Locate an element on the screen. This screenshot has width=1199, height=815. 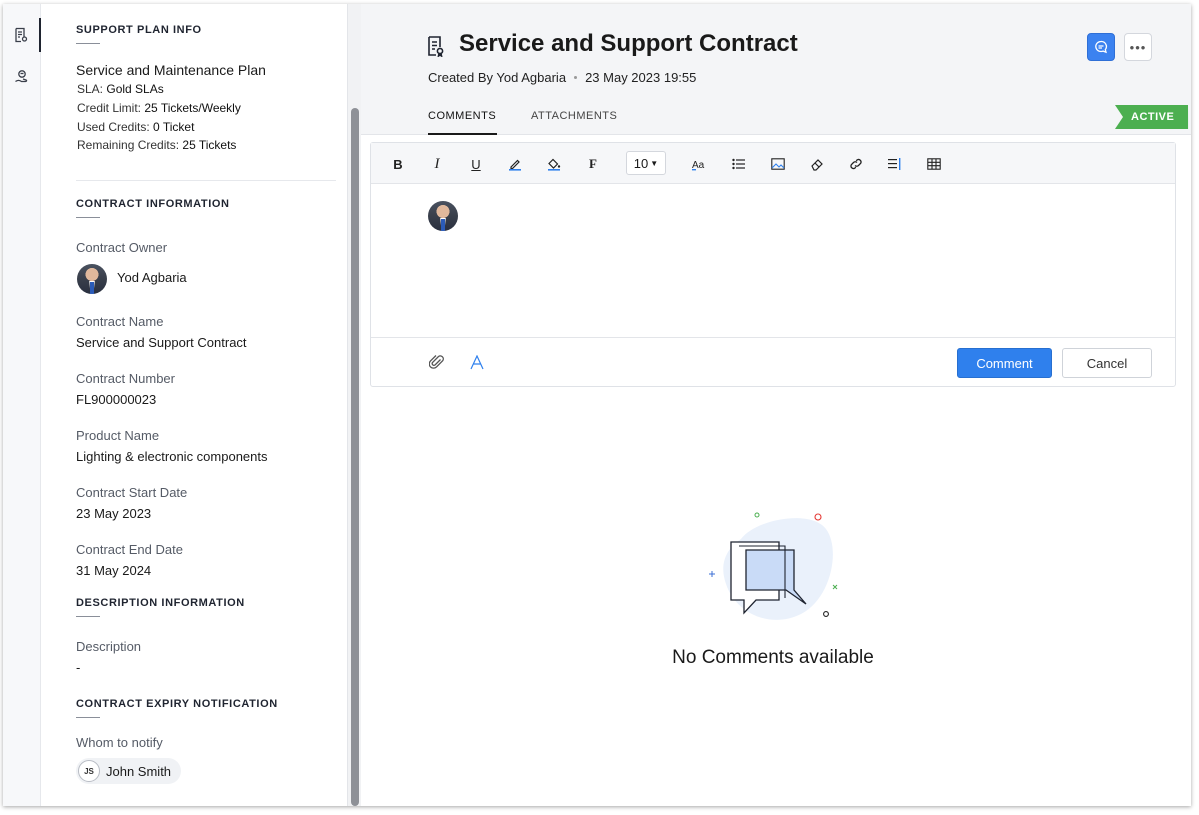
paperclip-icon is located at coordinates (436, 362).